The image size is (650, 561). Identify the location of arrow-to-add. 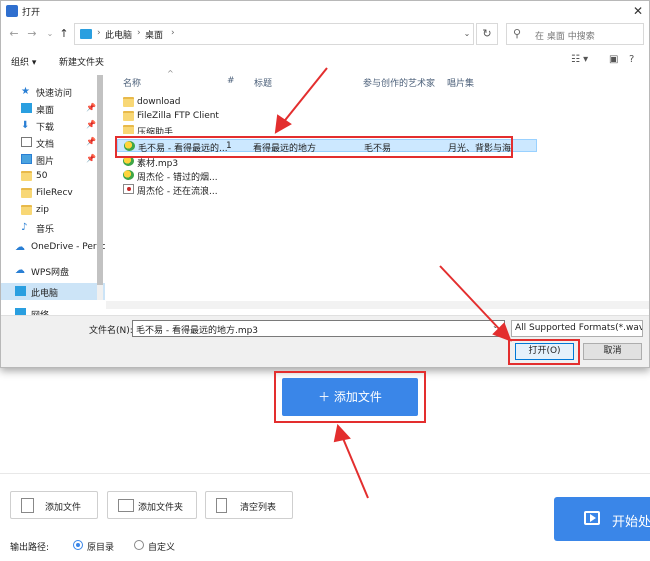
(355, 467).